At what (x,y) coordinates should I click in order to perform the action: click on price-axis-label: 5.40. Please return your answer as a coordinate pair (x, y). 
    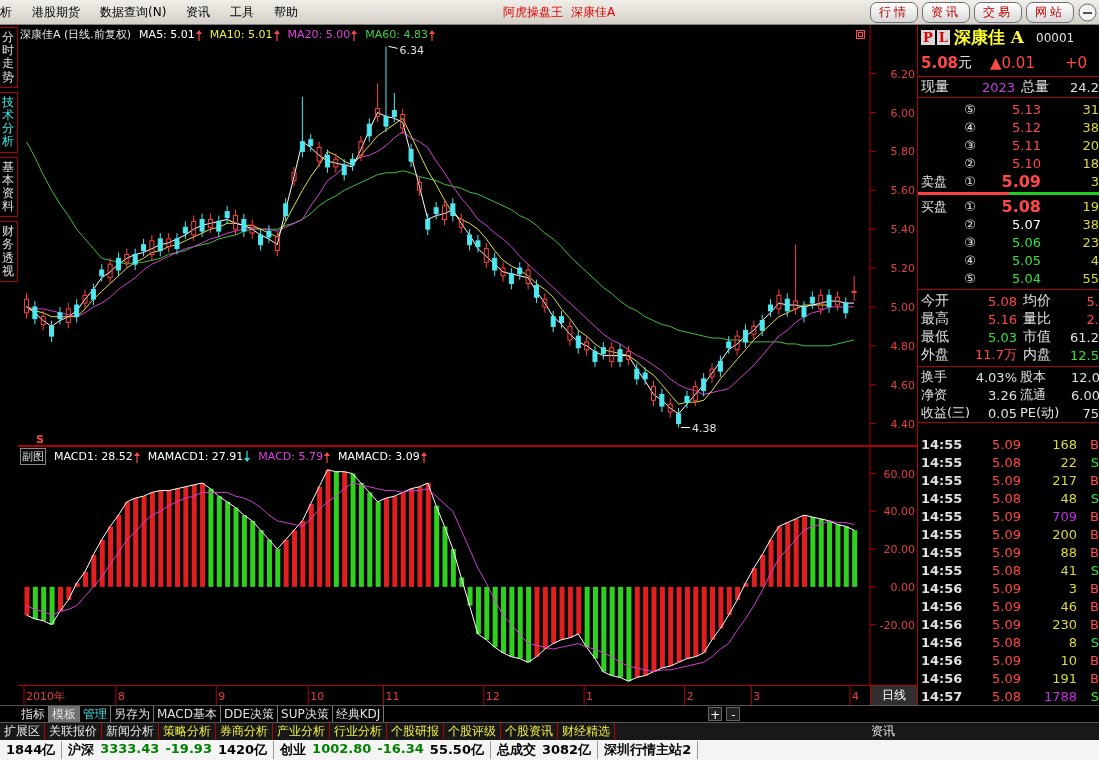
    Looking at the image, I should click on (902, 230).